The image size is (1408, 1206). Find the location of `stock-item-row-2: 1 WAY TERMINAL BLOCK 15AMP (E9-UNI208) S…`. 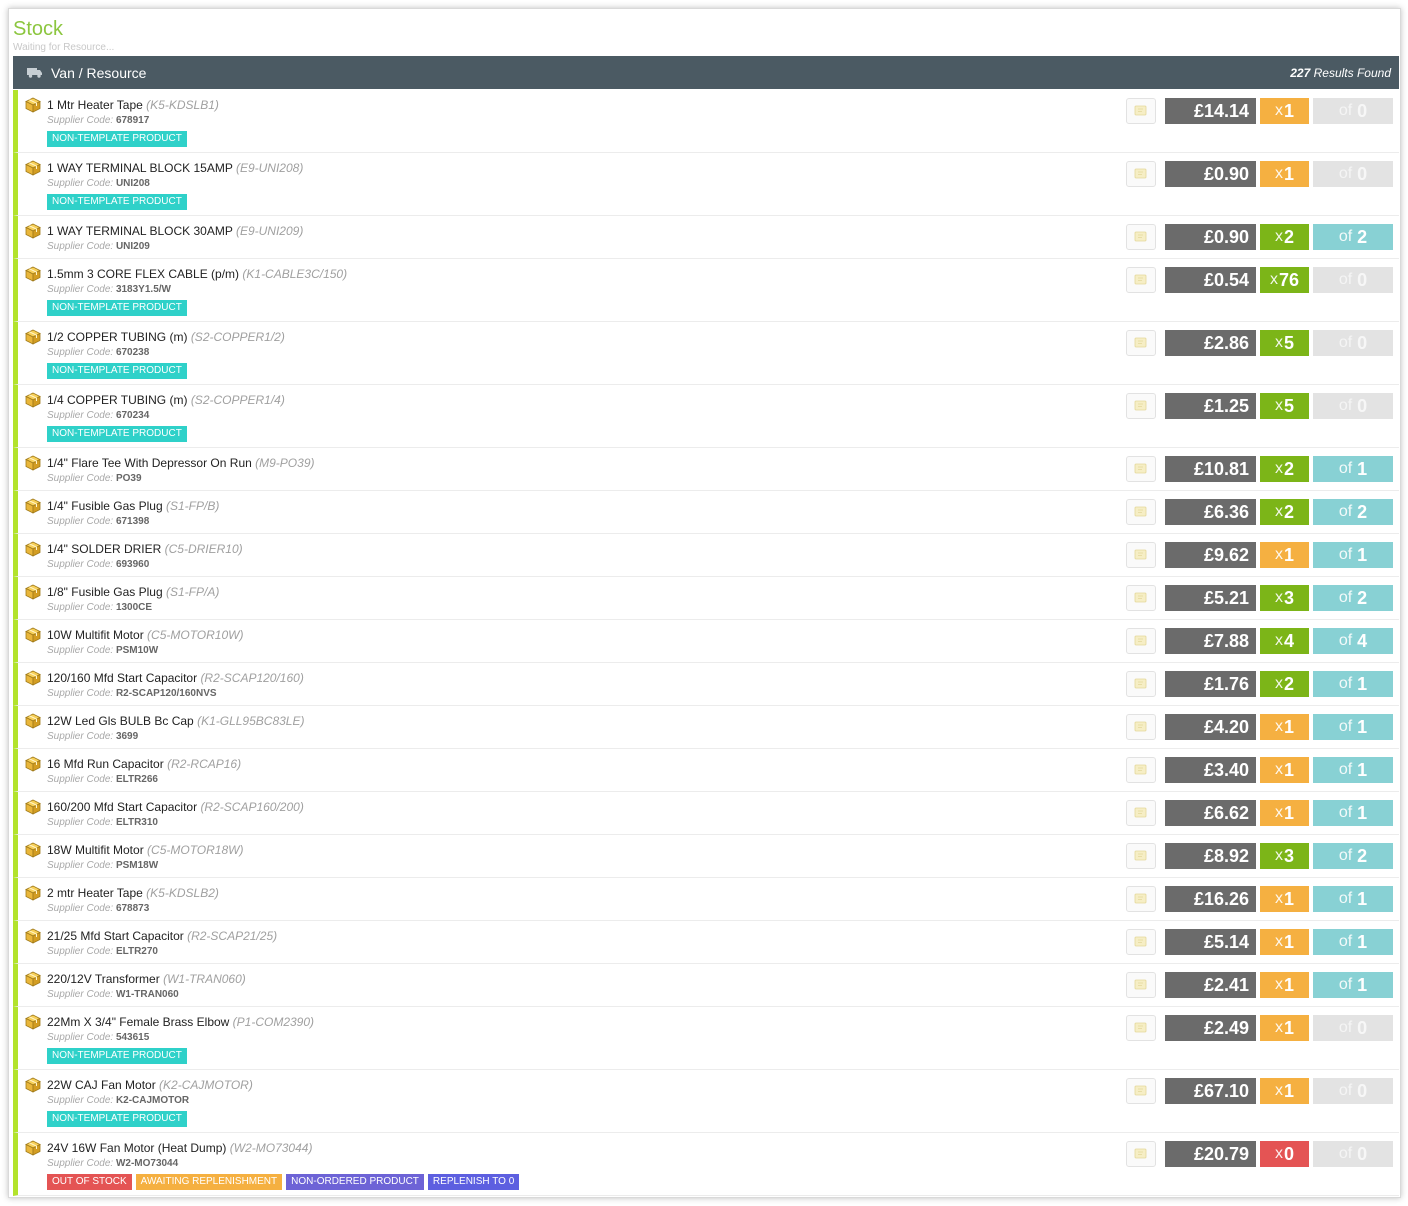

stock-item-row-2: 1 WAY TERMINAL BLOCK 15AMP (E9-UNI208) S… is located at coordinates (706, 184).